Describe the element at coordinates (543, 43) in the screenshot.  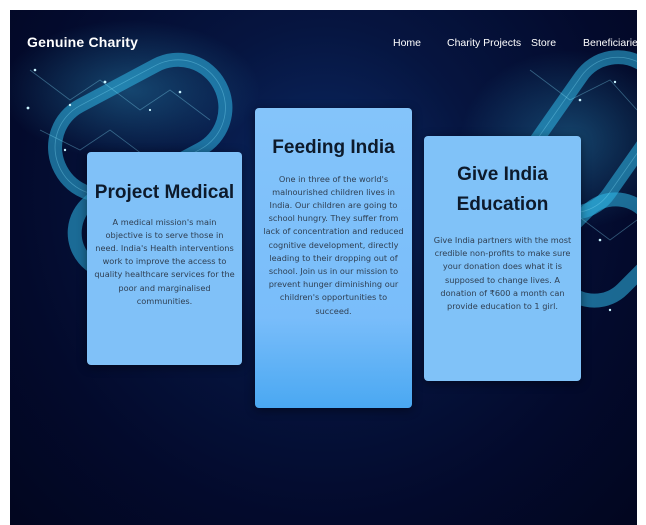
I see `nav-store: Store` at that location.